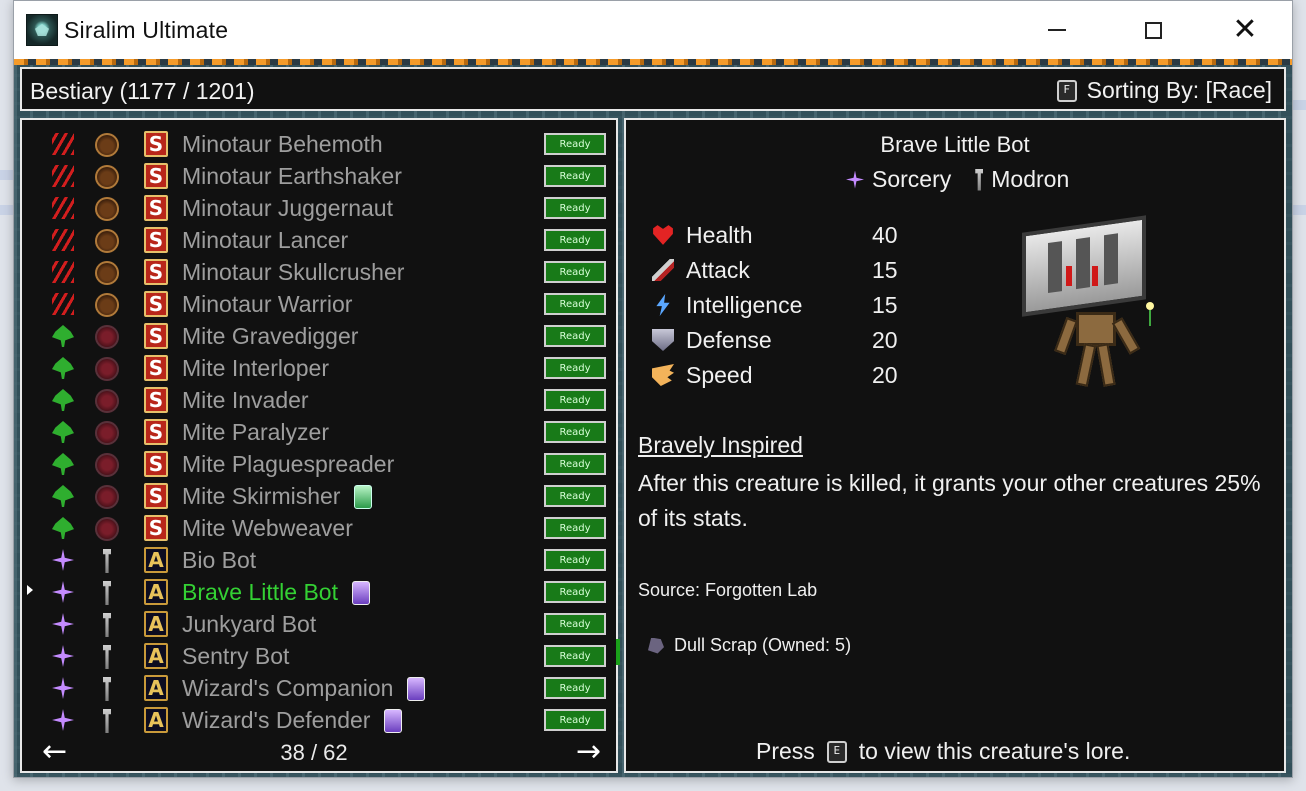 The width and height of the screenshot is (1306, 791). Describe the element at coordinates (319, 560) in the screenshot. I see `creature-row: A Bio Bot Ready` at that location.